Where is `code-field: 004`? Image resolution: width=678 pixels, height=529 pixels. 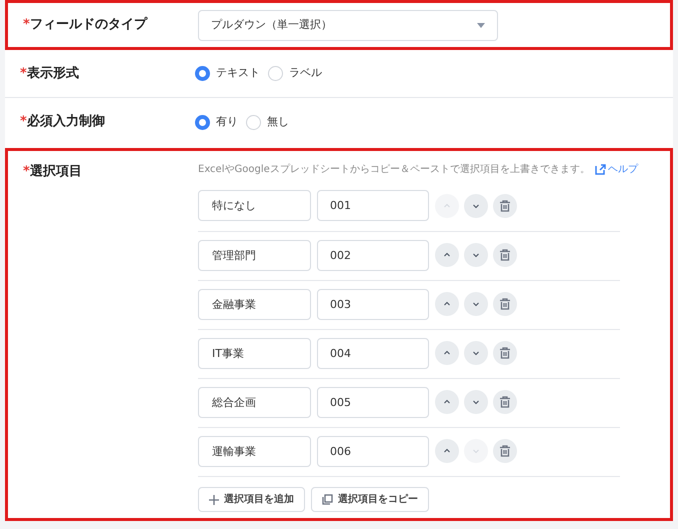 code-field: 004 is located at coordinates (373, 353).